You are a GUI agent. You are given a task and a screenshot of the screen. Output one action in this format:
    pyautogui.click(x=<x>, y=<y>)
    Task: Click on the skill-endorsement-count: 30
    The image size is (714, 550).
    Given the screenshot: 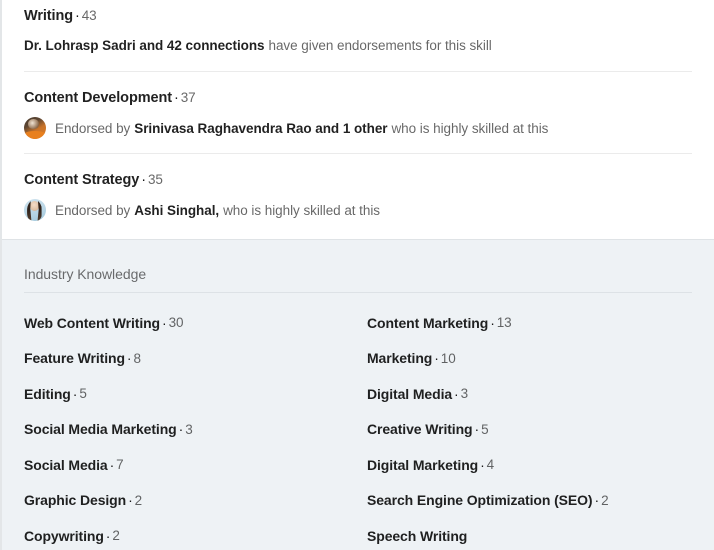 What is the action you would take?
    pyautogui.click(x=176, y=323)
    